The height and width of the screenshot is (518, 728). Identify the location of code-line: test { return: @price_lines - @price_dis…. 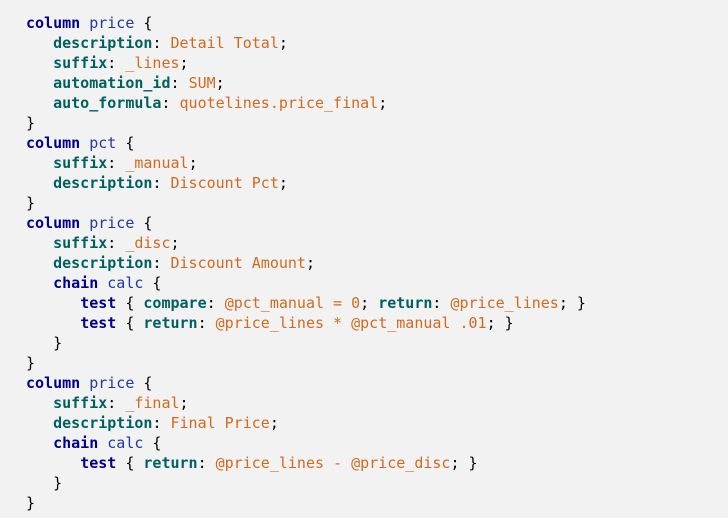
(306, 463).